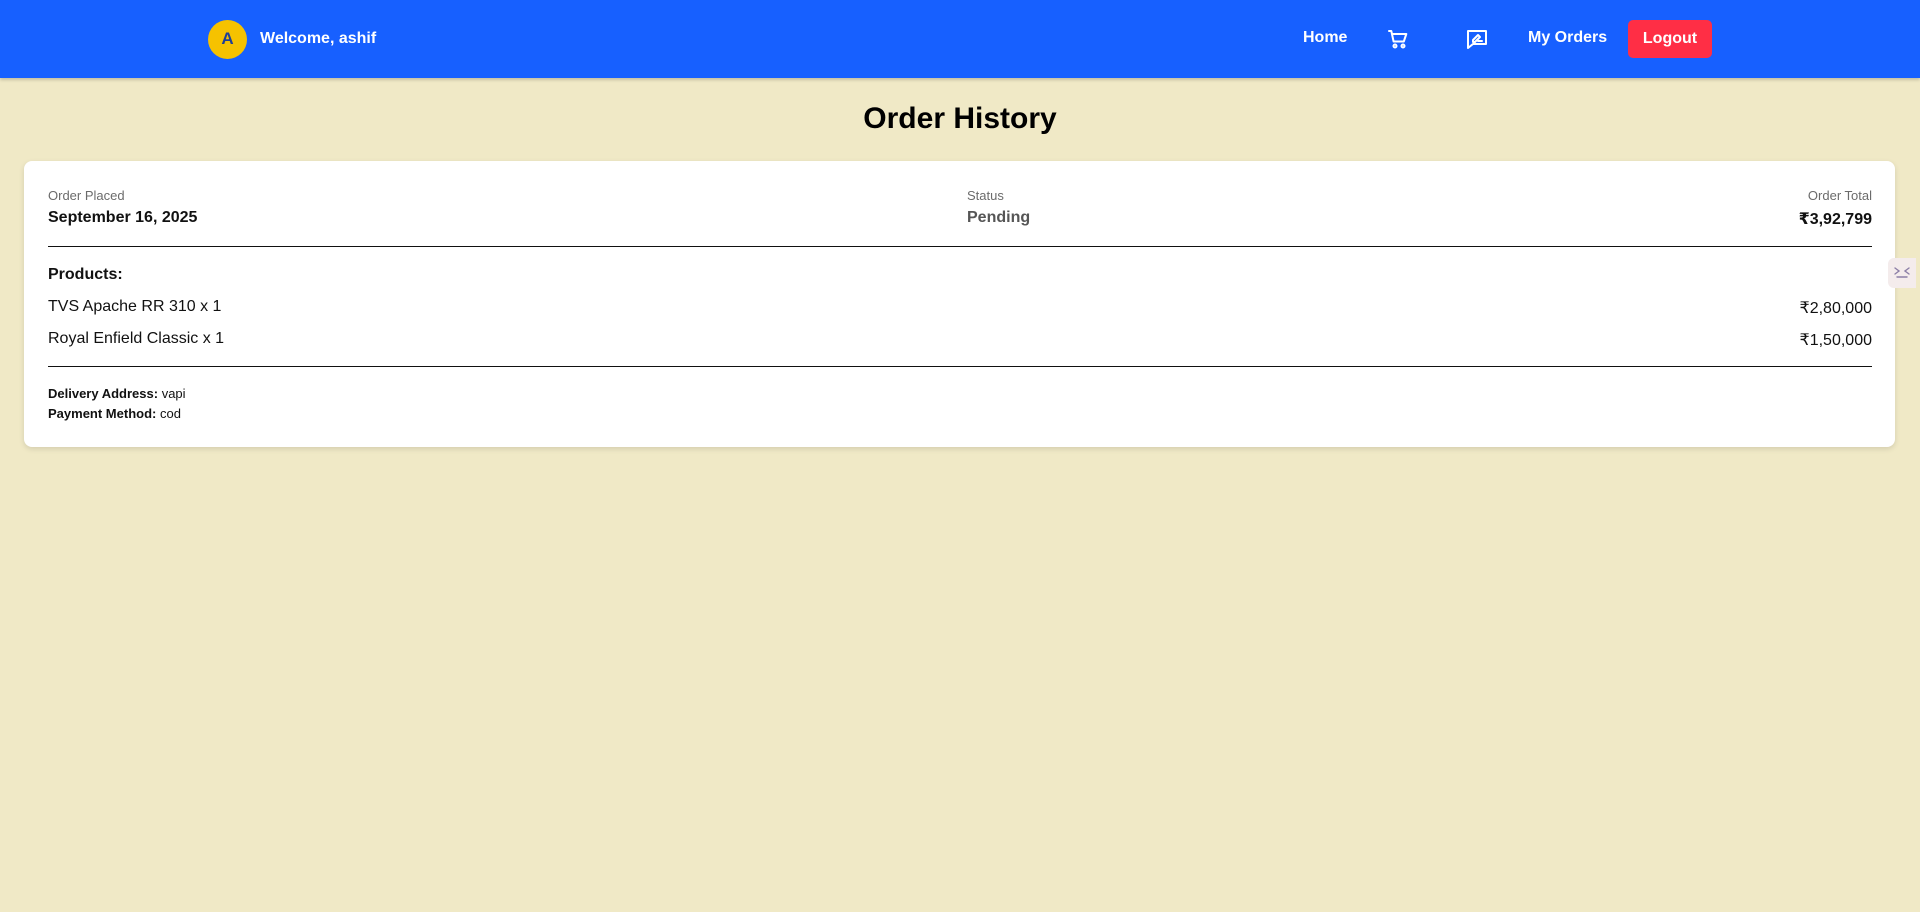 The width and height of the screenshot is (1920, 912). What do you see at coordinates (123, 217) in the screenshot?
I see `order-placed-value: September 16, 2025` at bounding box center [123, 217].